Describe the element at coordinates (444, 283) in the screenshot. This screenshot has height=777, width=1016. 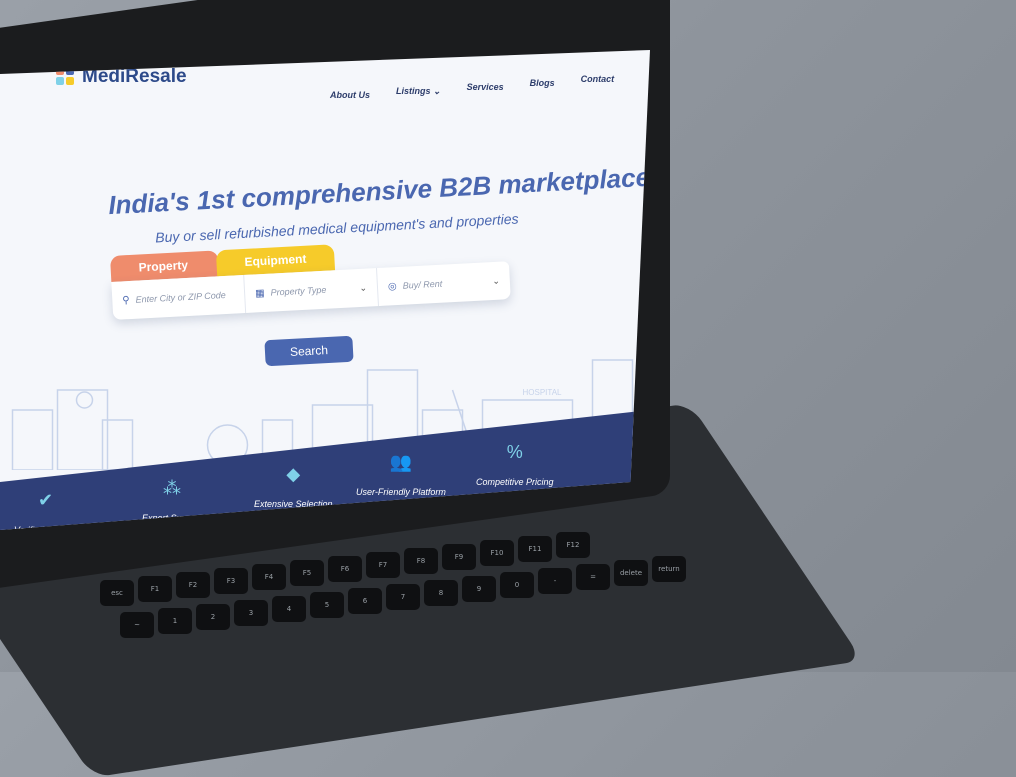
I see `buy-rent-select: ◎ Buy/ Rent ⌄` at that location.